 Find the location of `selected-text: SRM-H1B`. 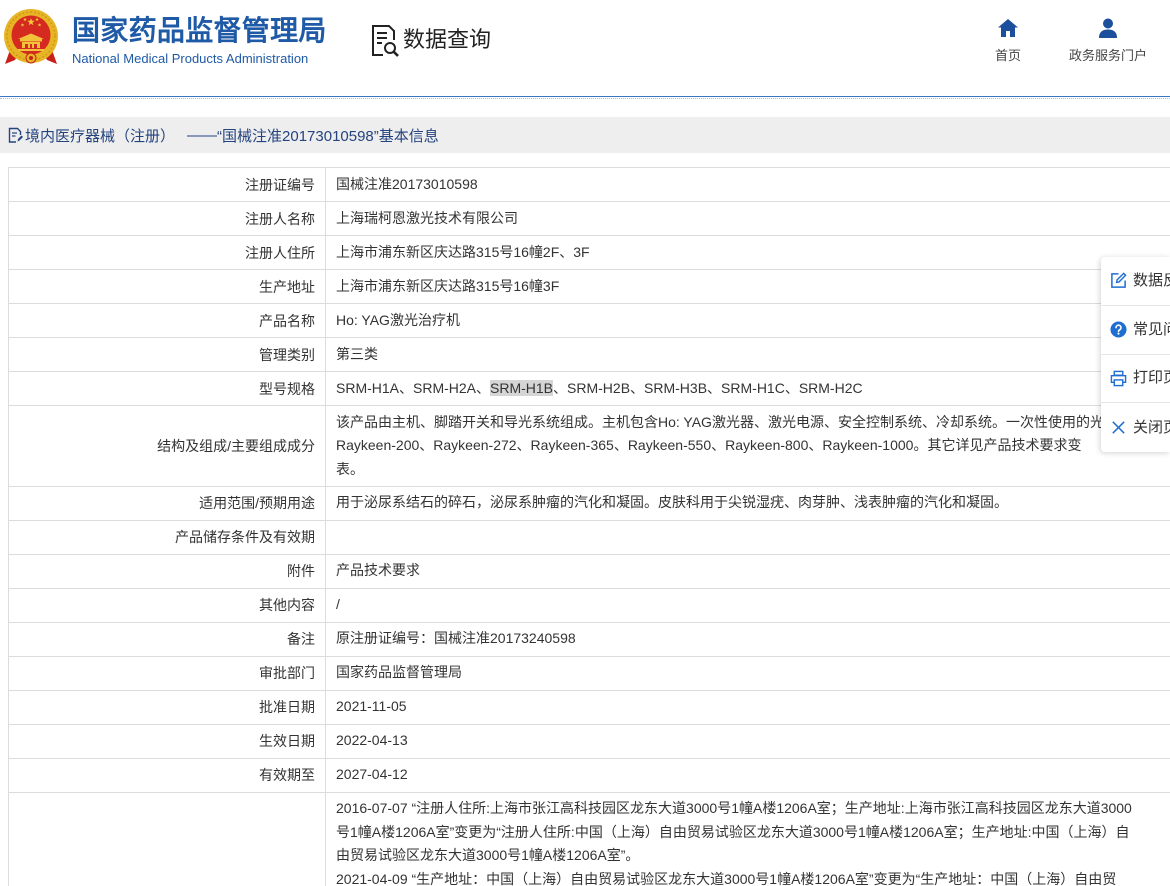

selected-text: SRM-H1B is located at coordinates (522, 387).